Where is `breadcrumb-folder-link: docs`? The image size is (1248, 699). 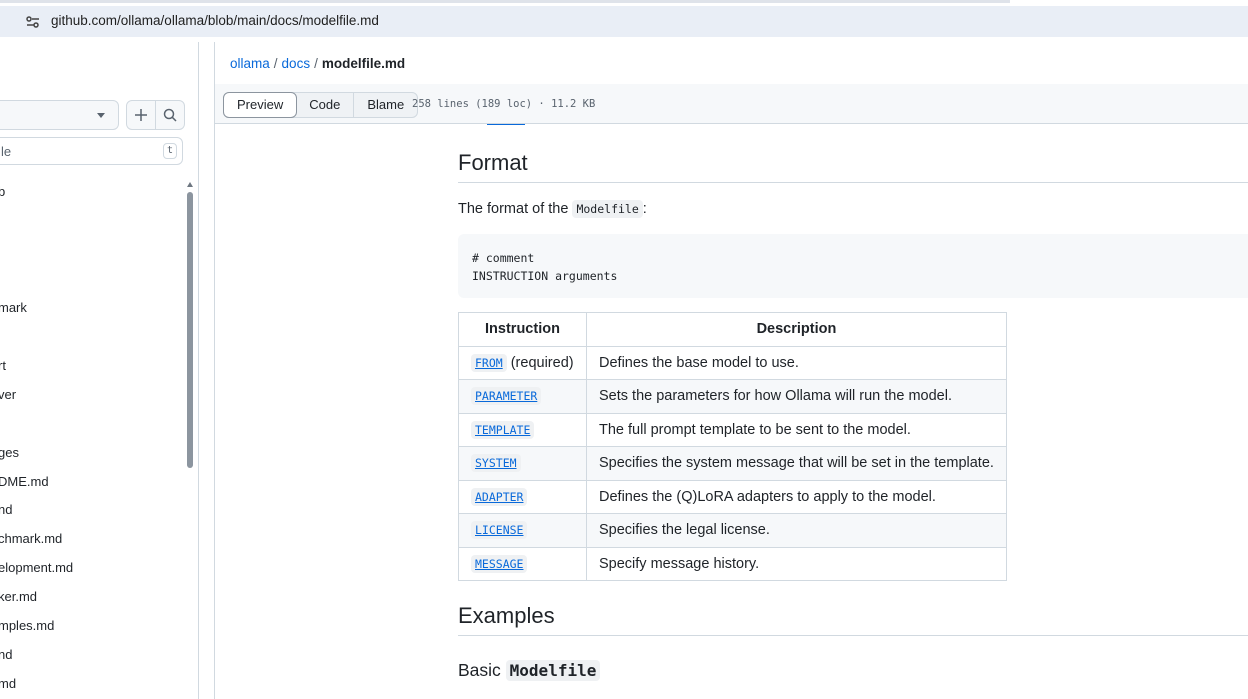 breadcrumb-folder-link: docs is located at coordinates (296, 63).